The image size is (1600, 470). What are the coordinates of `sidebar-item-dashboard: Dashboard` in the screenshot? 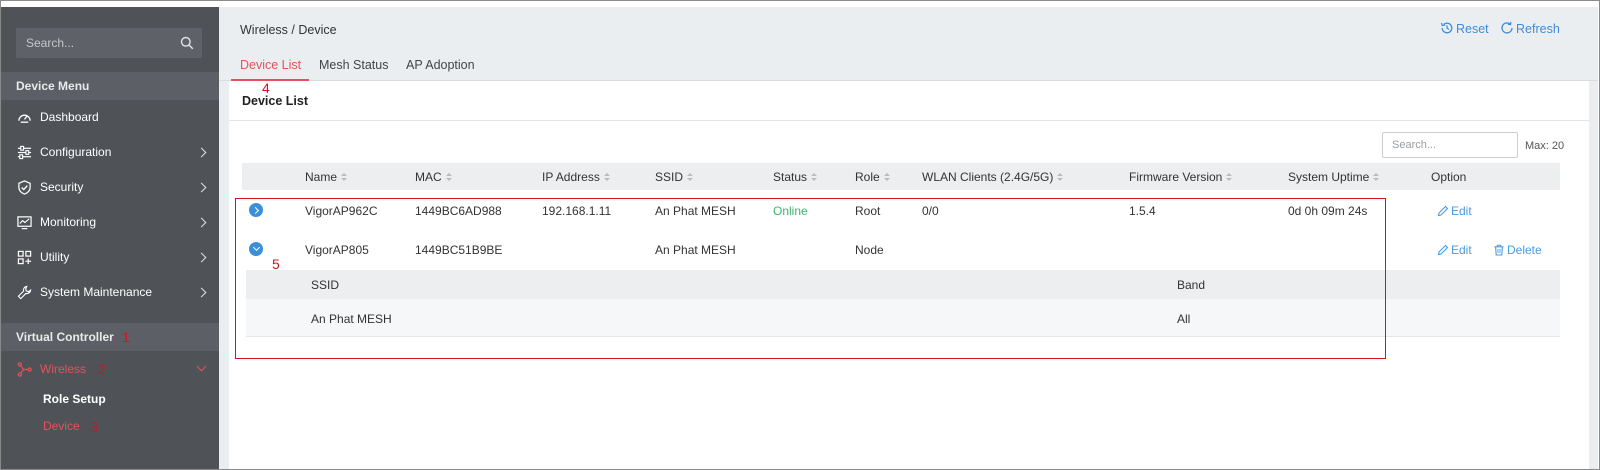 It's located at (110, 117).